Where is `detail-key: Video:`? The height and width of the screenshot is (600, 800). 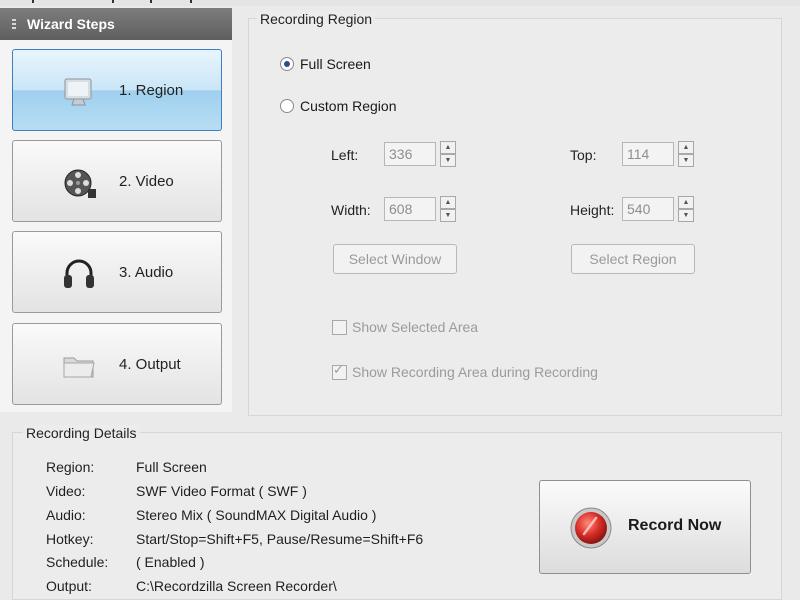
detail-key: Video: is located at coordinates (66, 491).